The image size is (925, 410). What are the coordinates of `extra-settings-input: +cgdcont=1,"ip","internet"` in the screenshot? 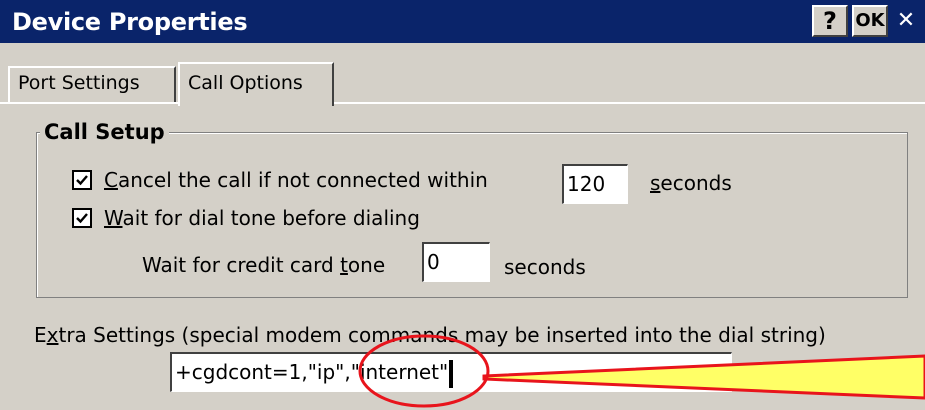 It's located at (451, 372).